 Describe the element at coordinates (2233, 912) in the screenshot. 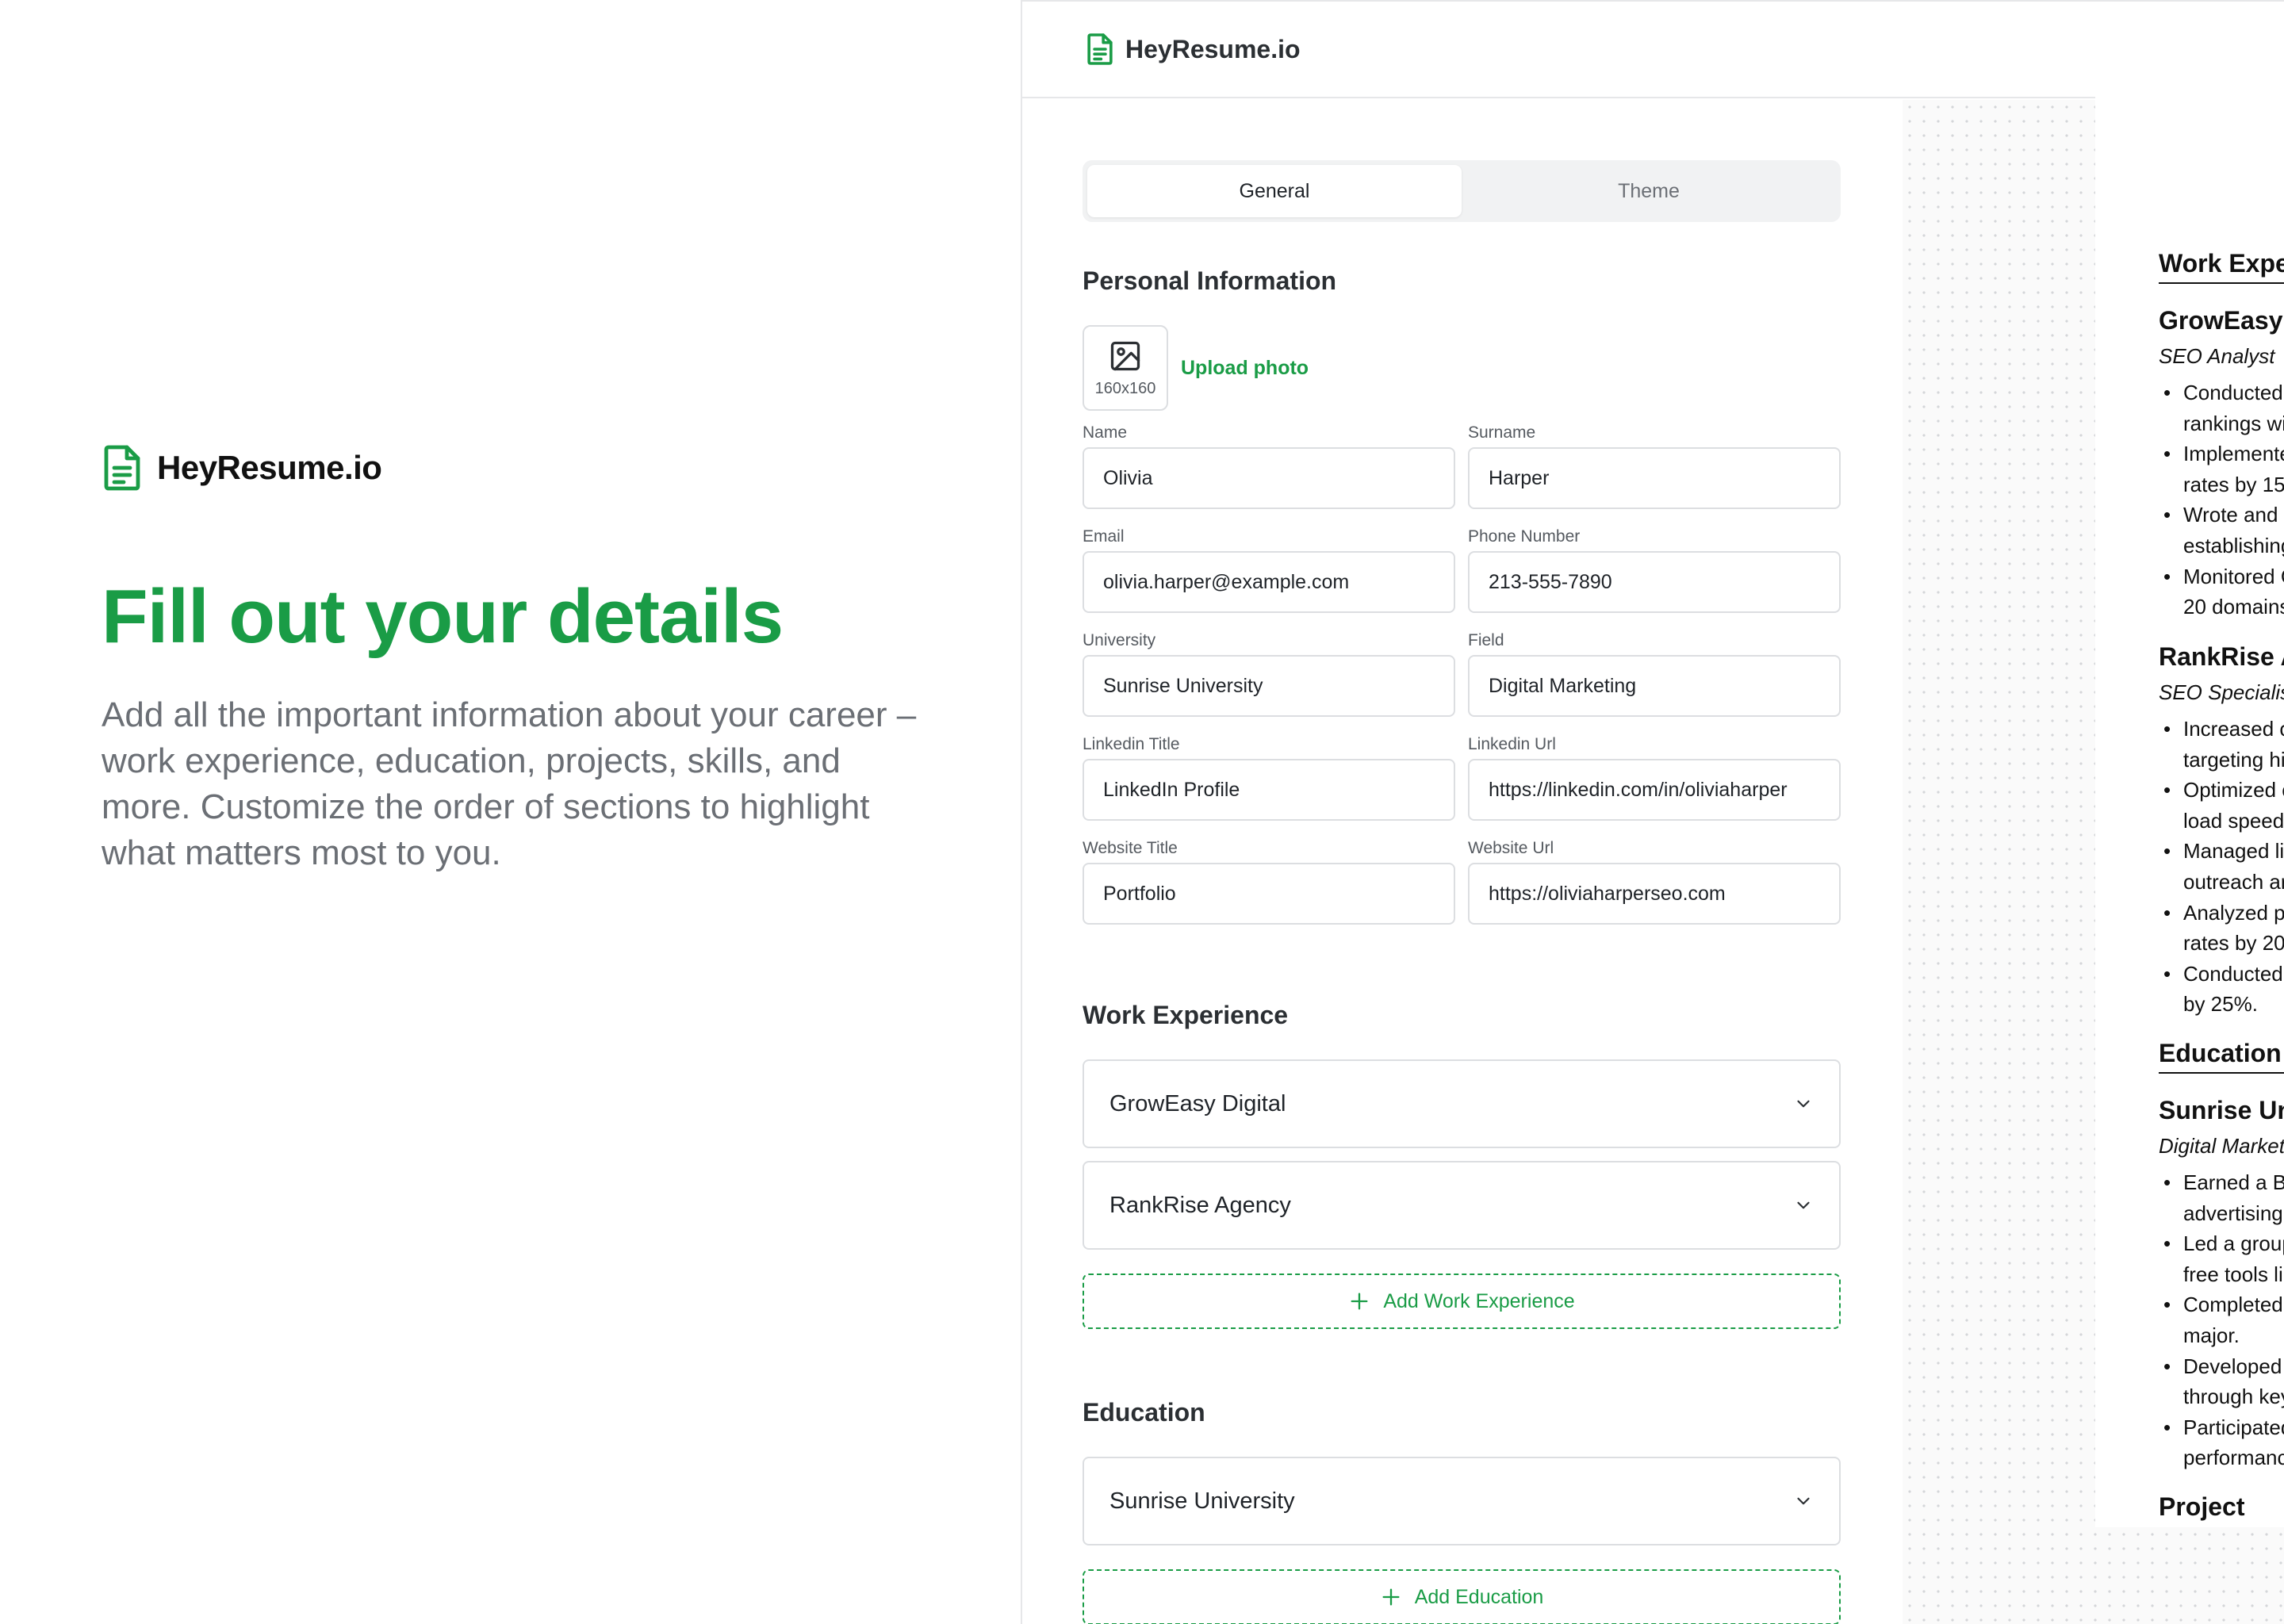

I see `preview-bullet-line: Analyzed pe` at that location.